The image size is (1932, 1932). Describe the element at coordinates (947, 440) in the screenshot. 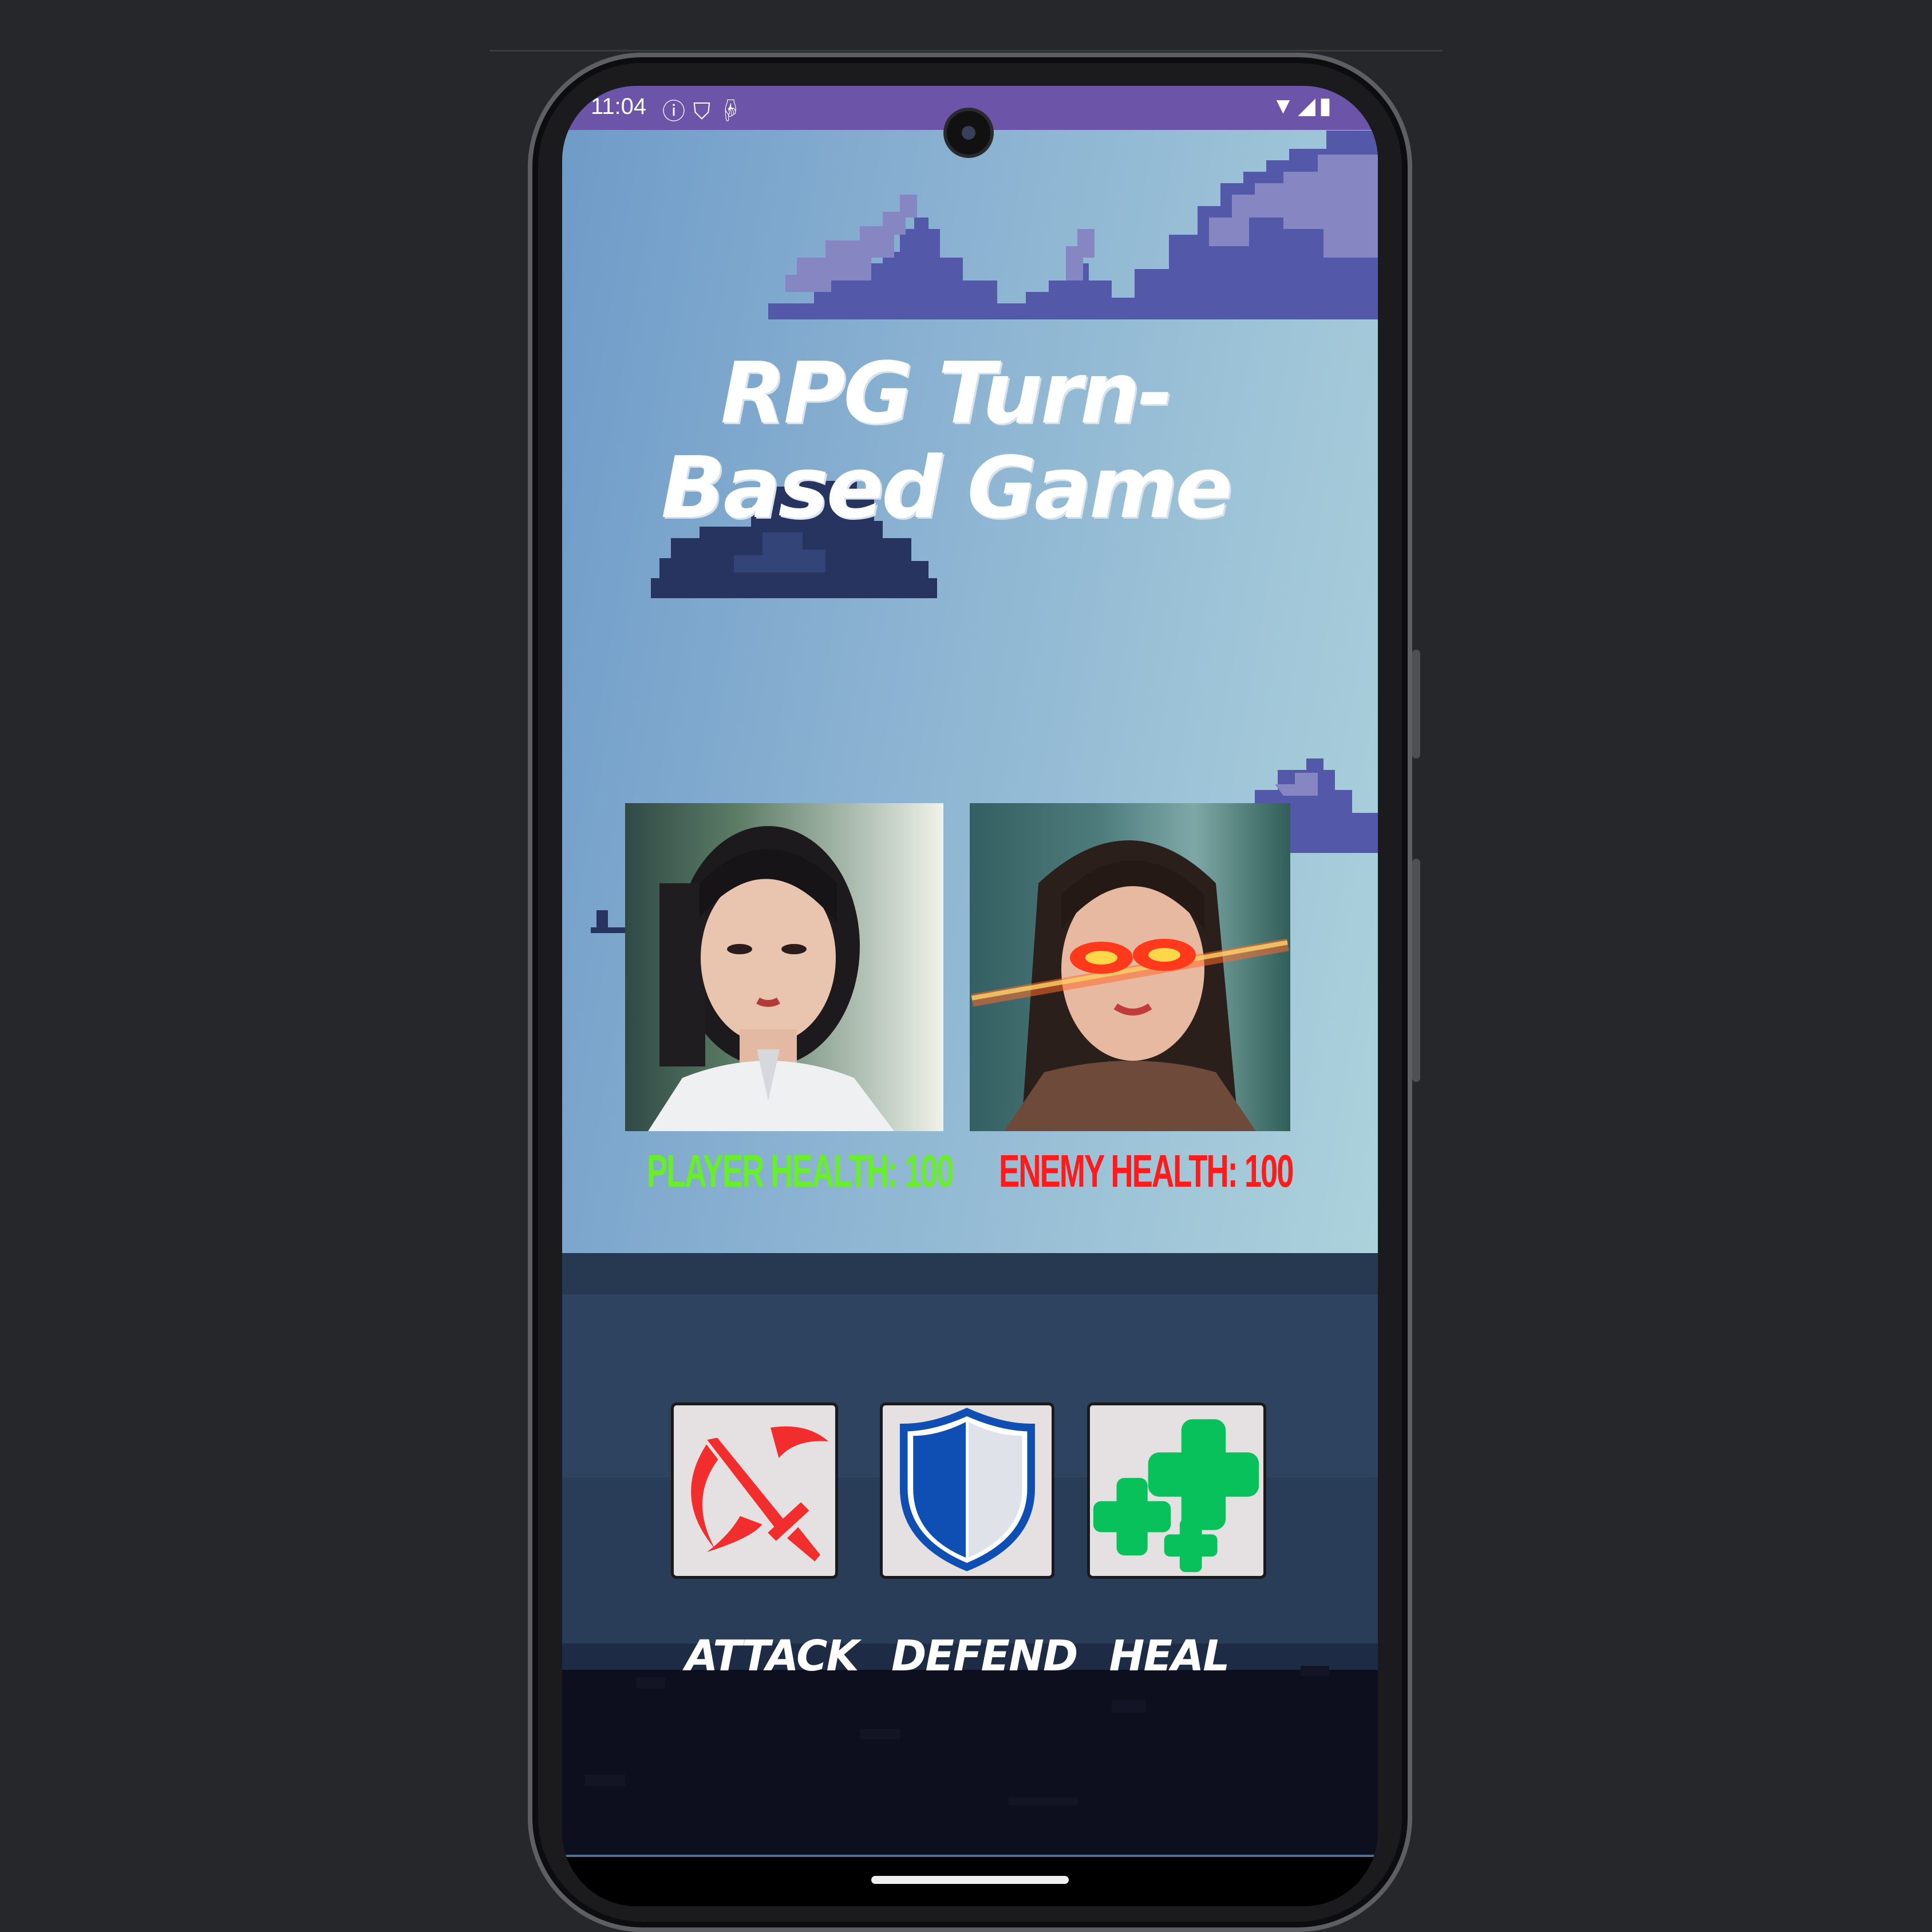

I see `game-title: RPG Turn-Based Game` at that location.